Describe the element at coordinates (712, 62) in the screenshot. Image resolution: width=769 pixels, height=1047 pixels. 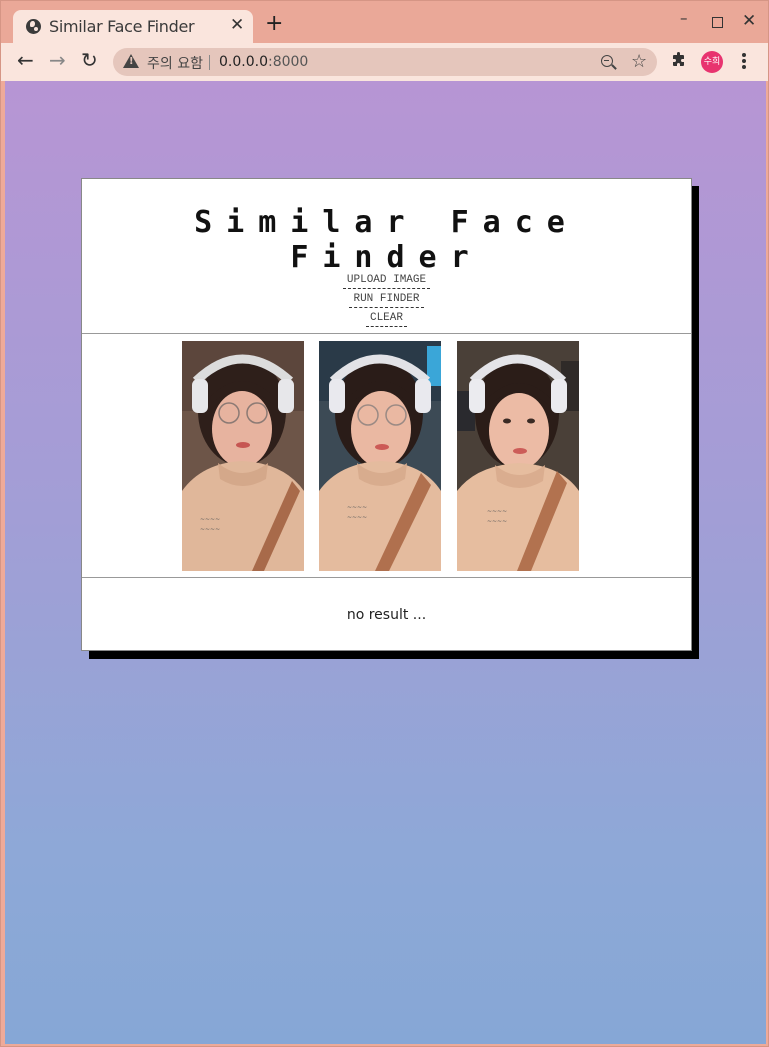
I see `profile-avatar: 수희` at that location.